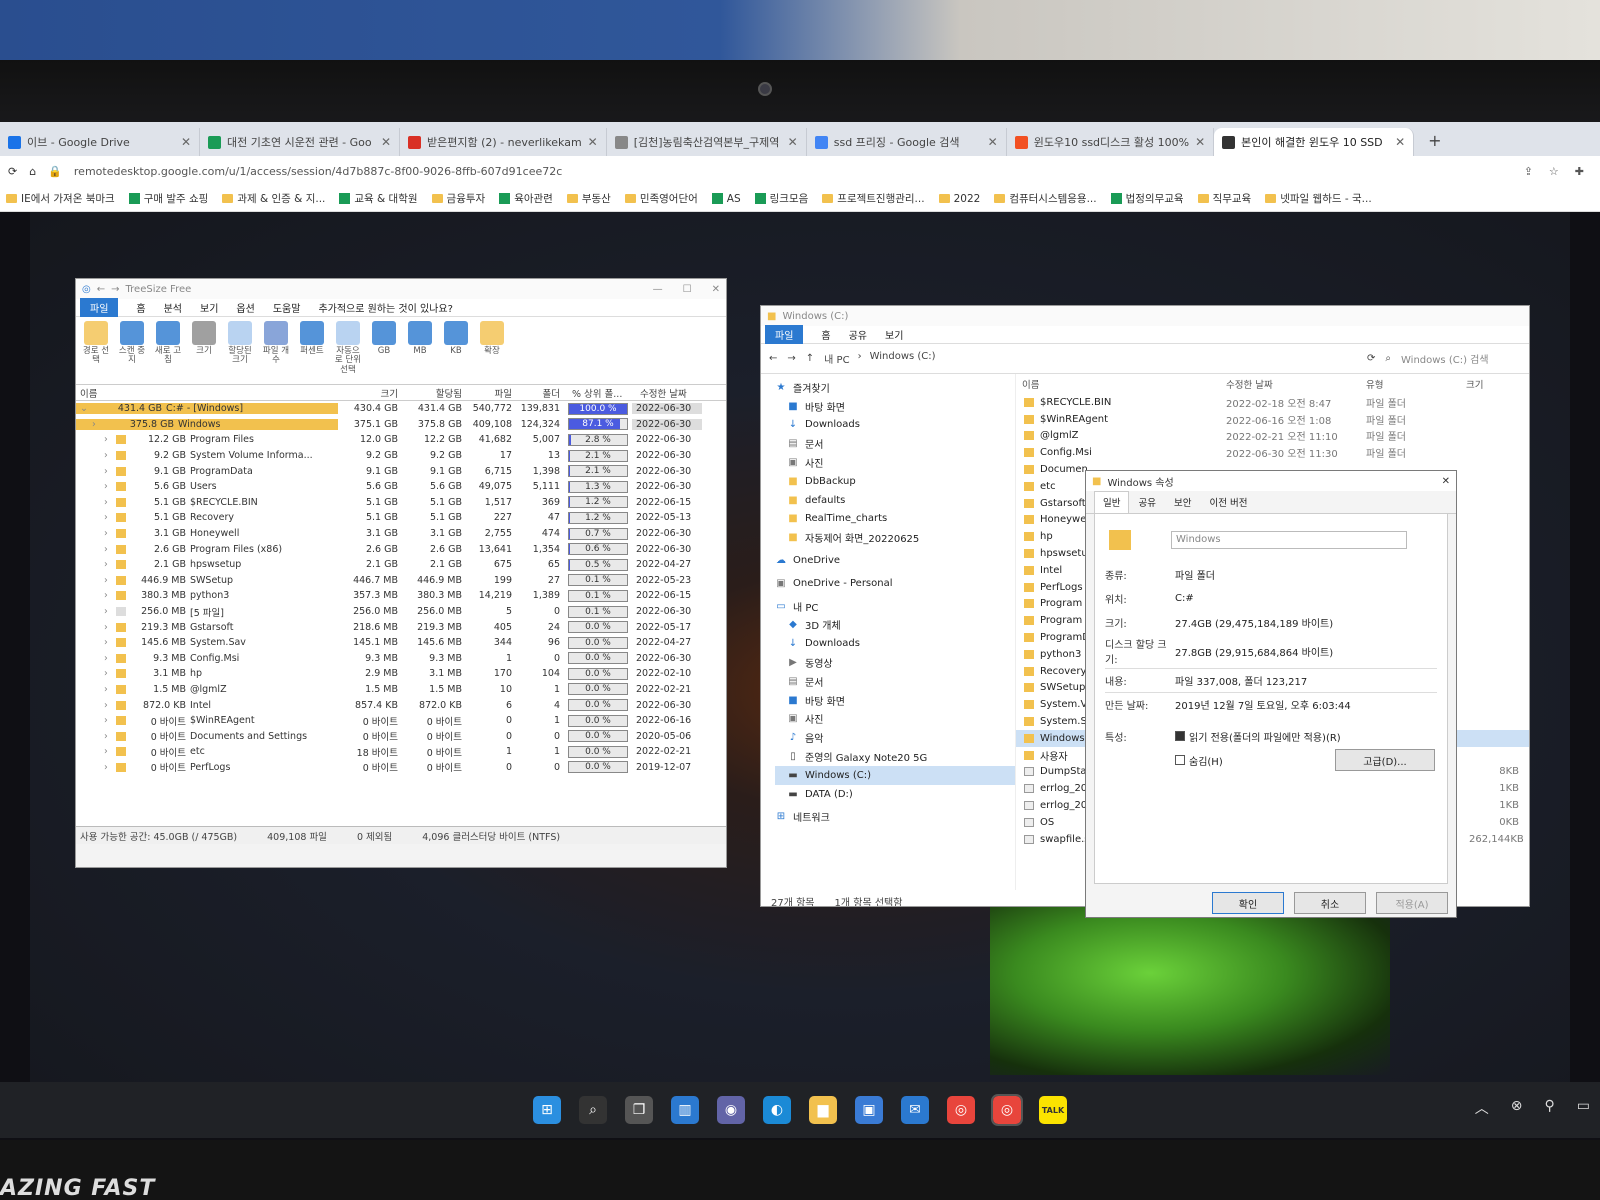 The width and height of the screenshot is (1600, 1200). What do you see at coordinates (378, 198) in the screenshot?
I see `bookmark-item: 교육 & 대학원` at bounding box center [378, 198].